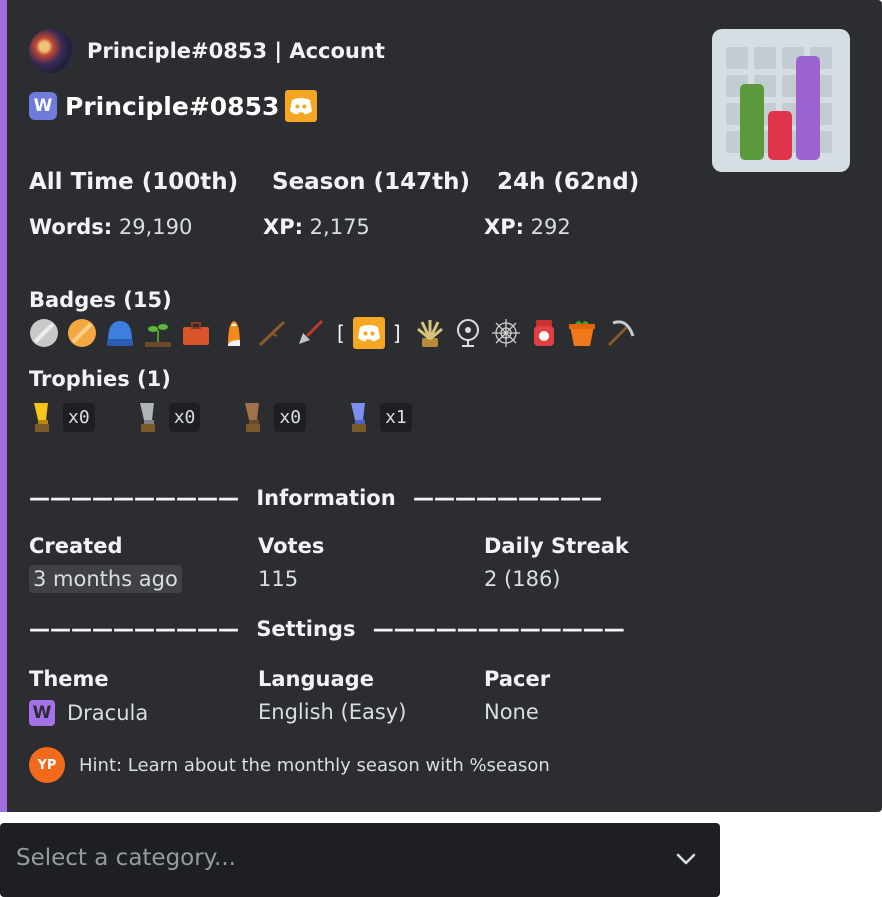 Image resolution: width=882 pixels, height=897 pixels. Describe the element at coordinates (196, 333) in the screenshot. I see `briefcase-icon` at that location.